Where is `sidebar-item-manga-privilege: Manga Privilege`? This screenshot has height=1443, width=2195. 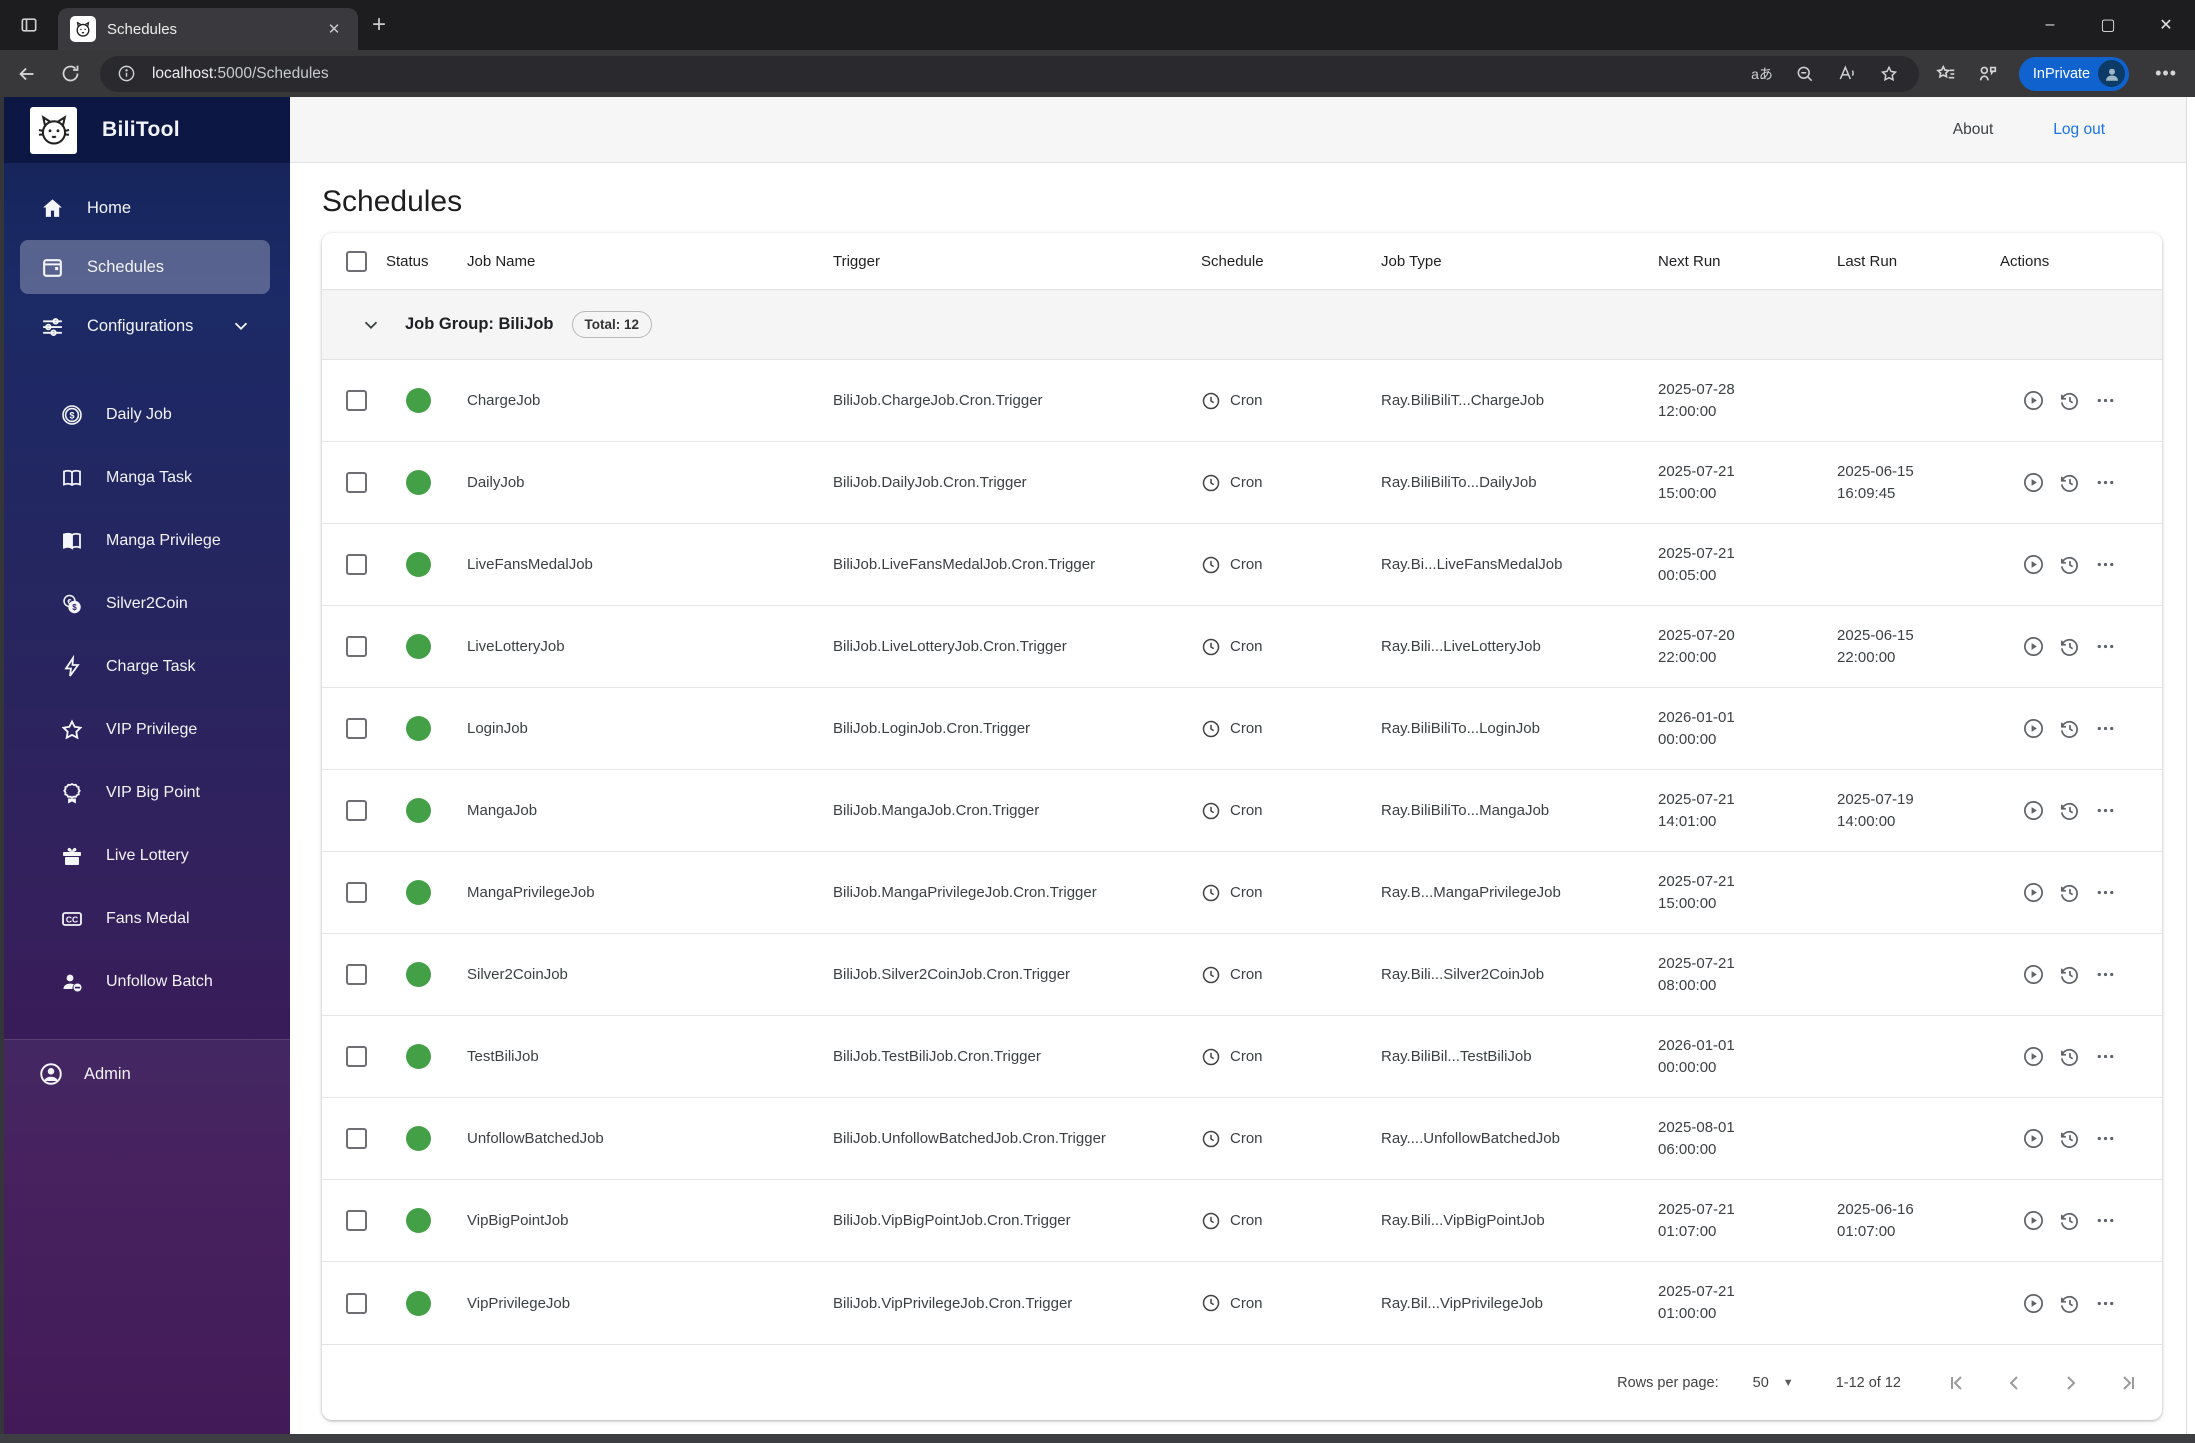 sidebar-item-manga-privilege: Manga Privilege is located at coordinates (145, 540).